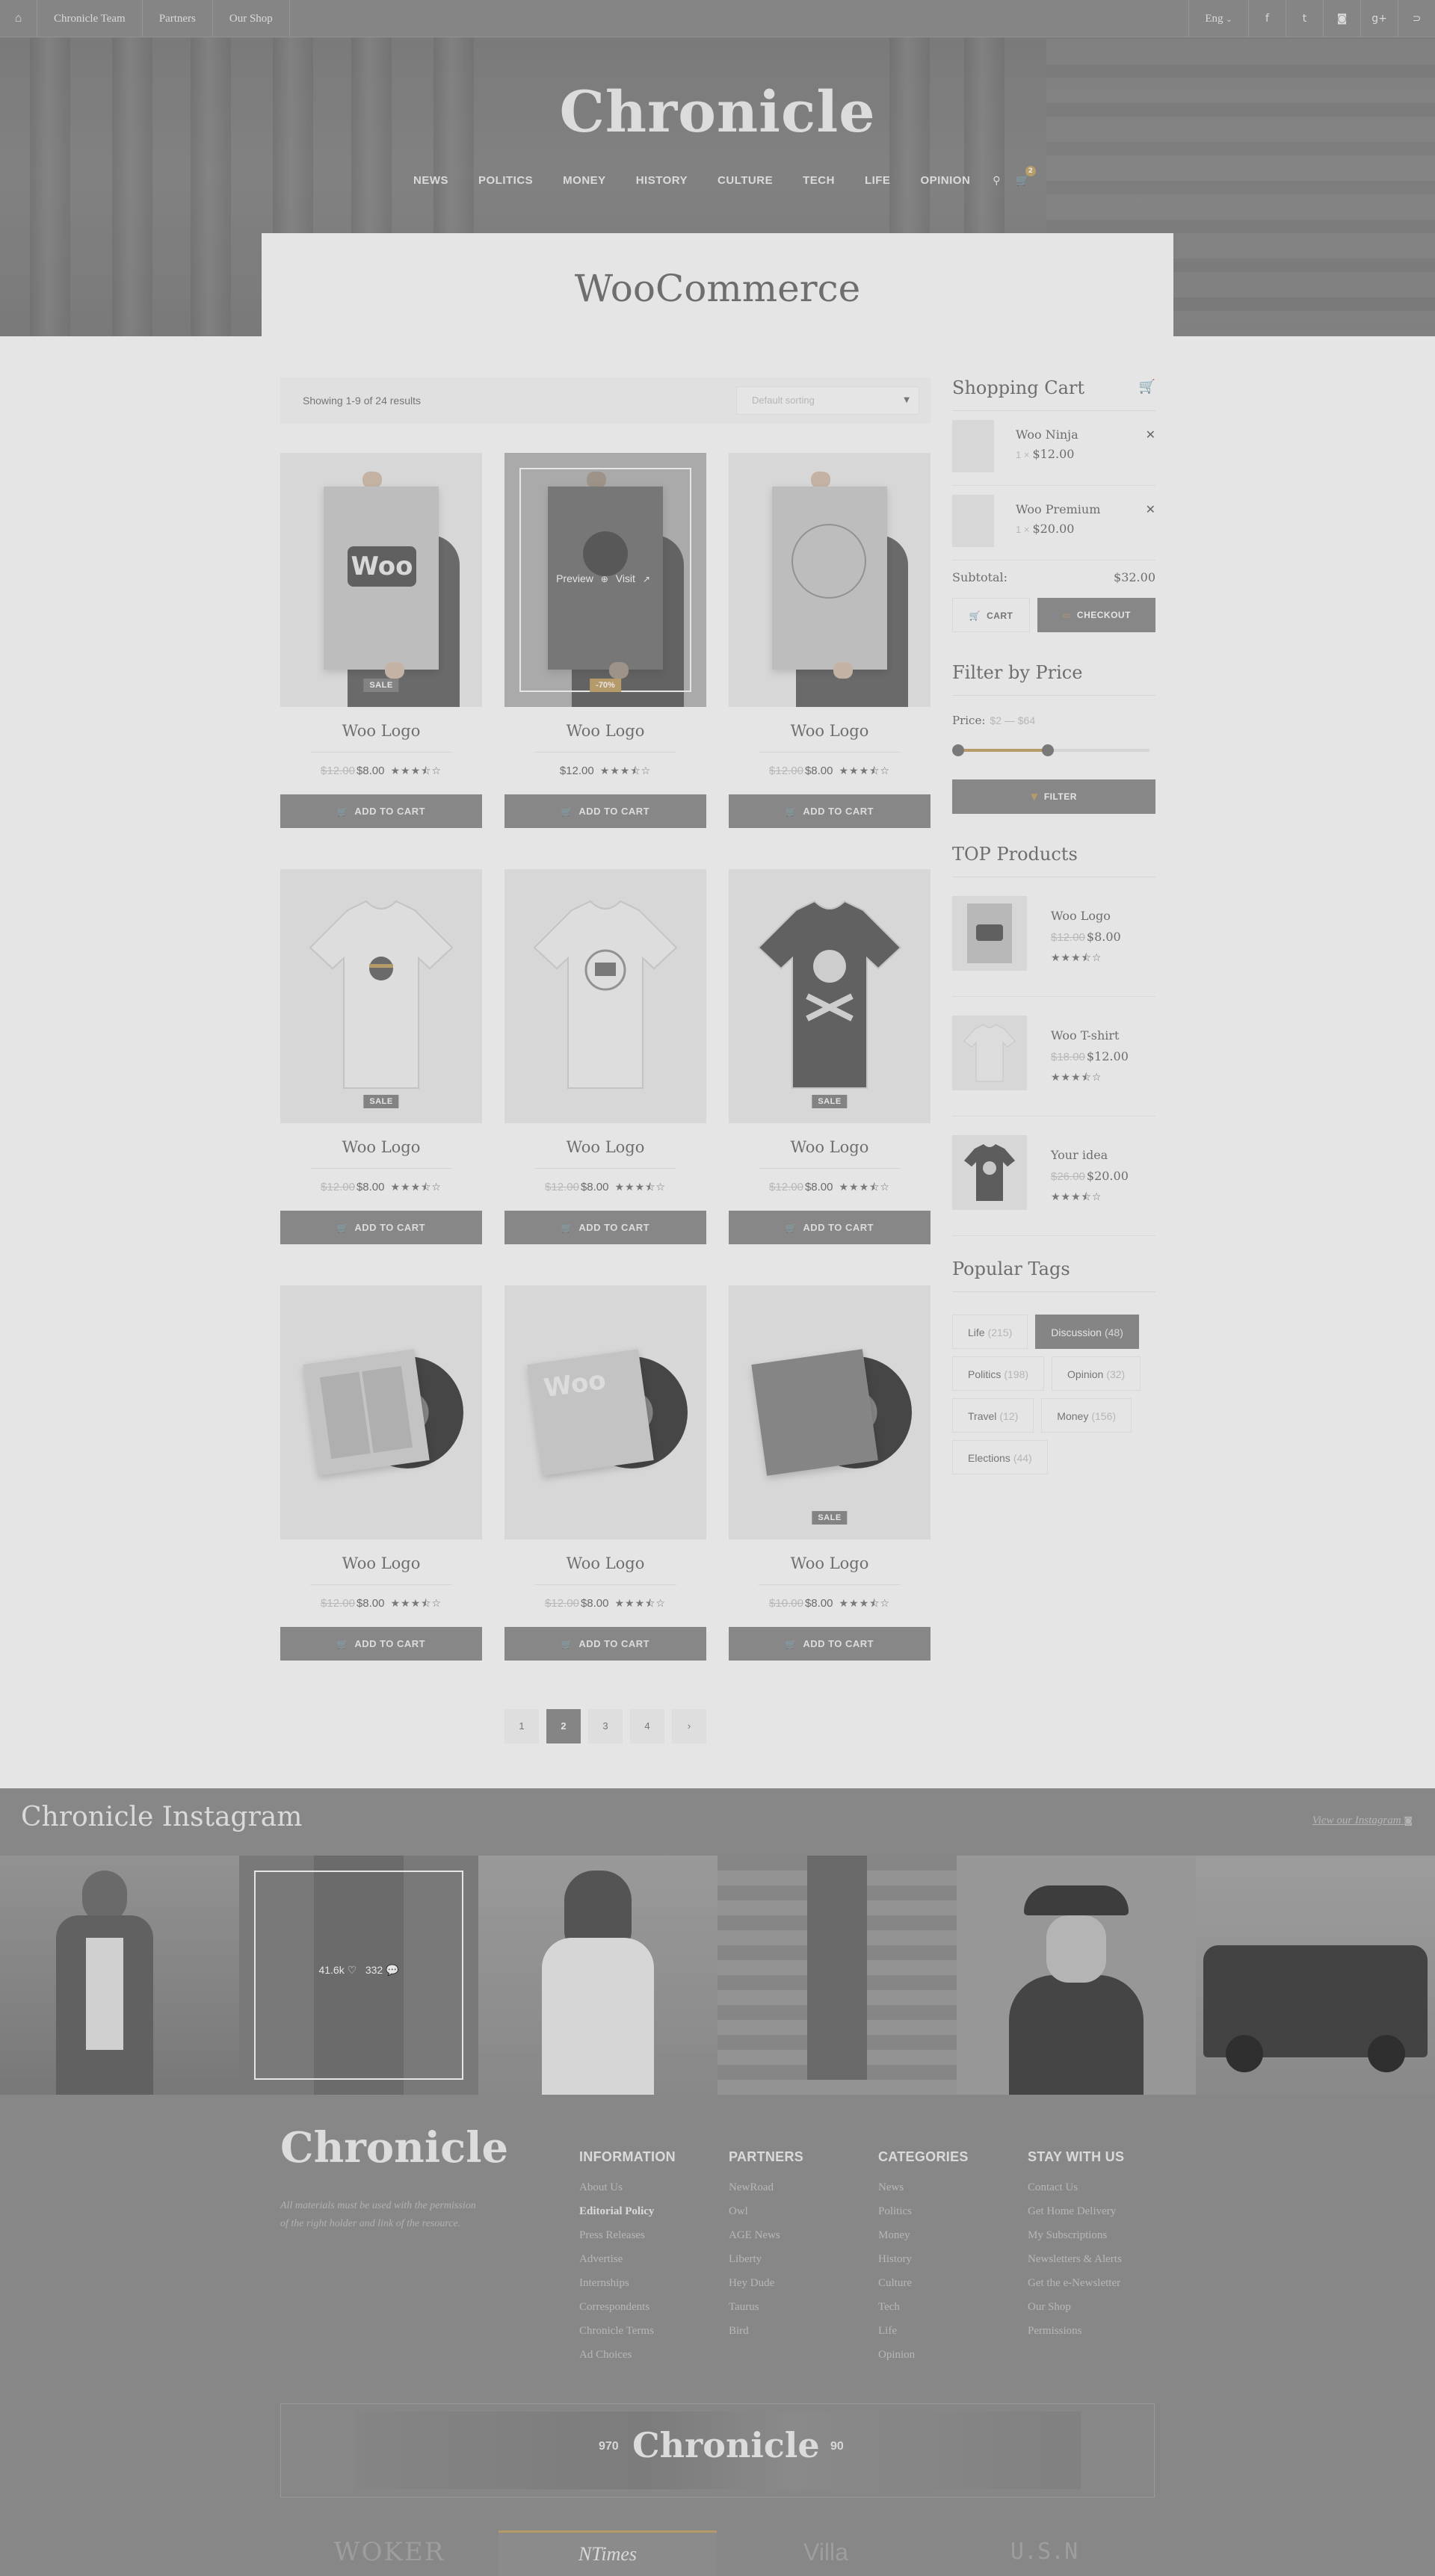 The image size is (1435, 2576). I want to click on home-icon: ⌂, so click(19, 19).